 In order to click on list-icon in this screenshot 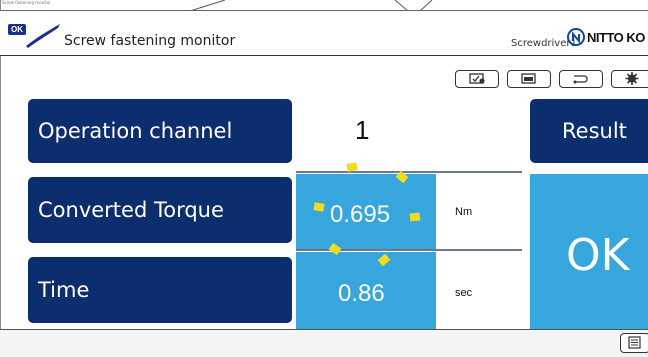, I will do `click(634, 342)`.